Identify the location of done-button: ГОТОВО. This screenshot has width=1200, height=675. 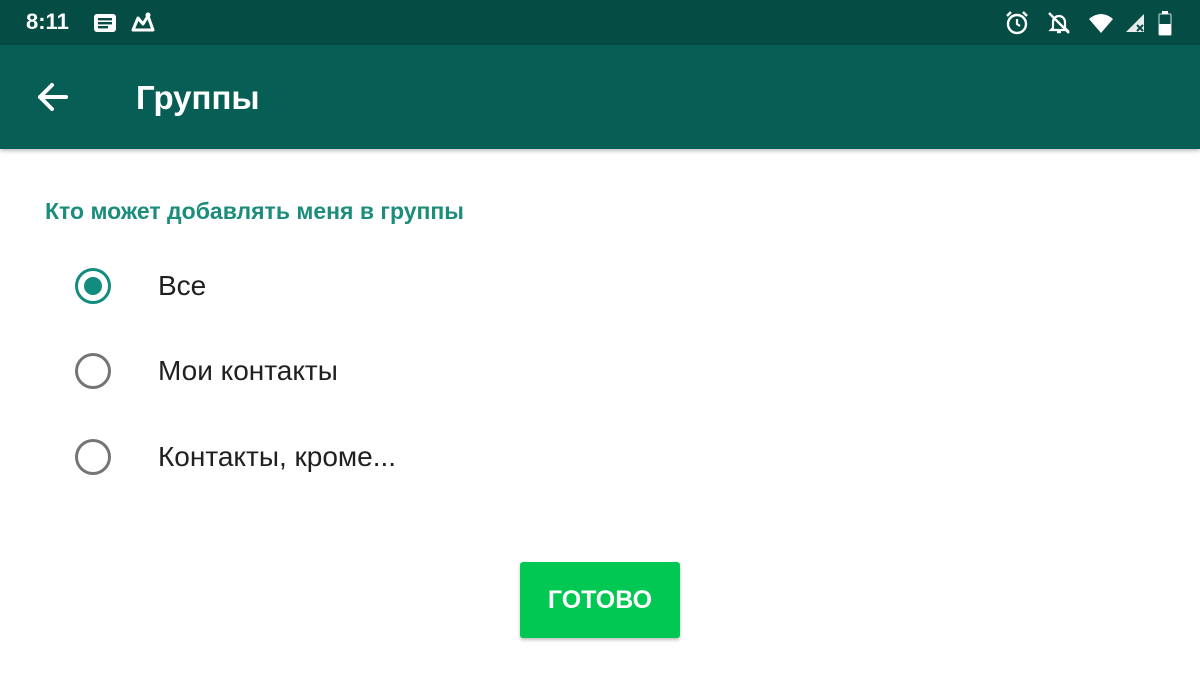
(600, 600).